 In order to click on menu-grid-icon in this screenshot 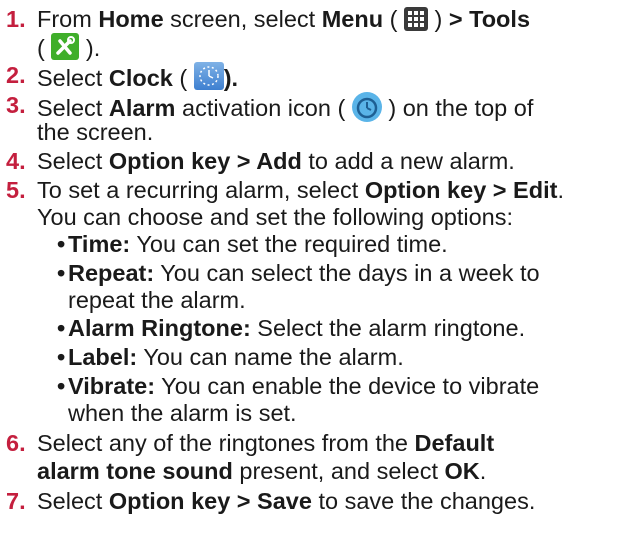, I will do `click(415, 19)`.